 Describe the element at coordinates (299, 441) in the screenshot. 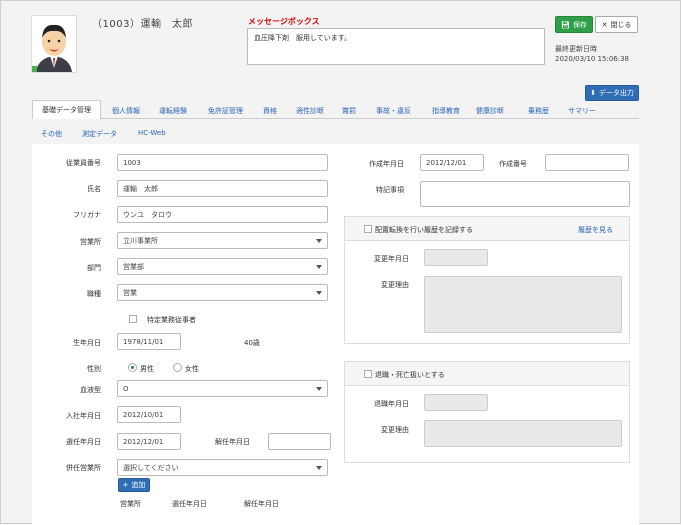

I see `dismiss-input` at that location.